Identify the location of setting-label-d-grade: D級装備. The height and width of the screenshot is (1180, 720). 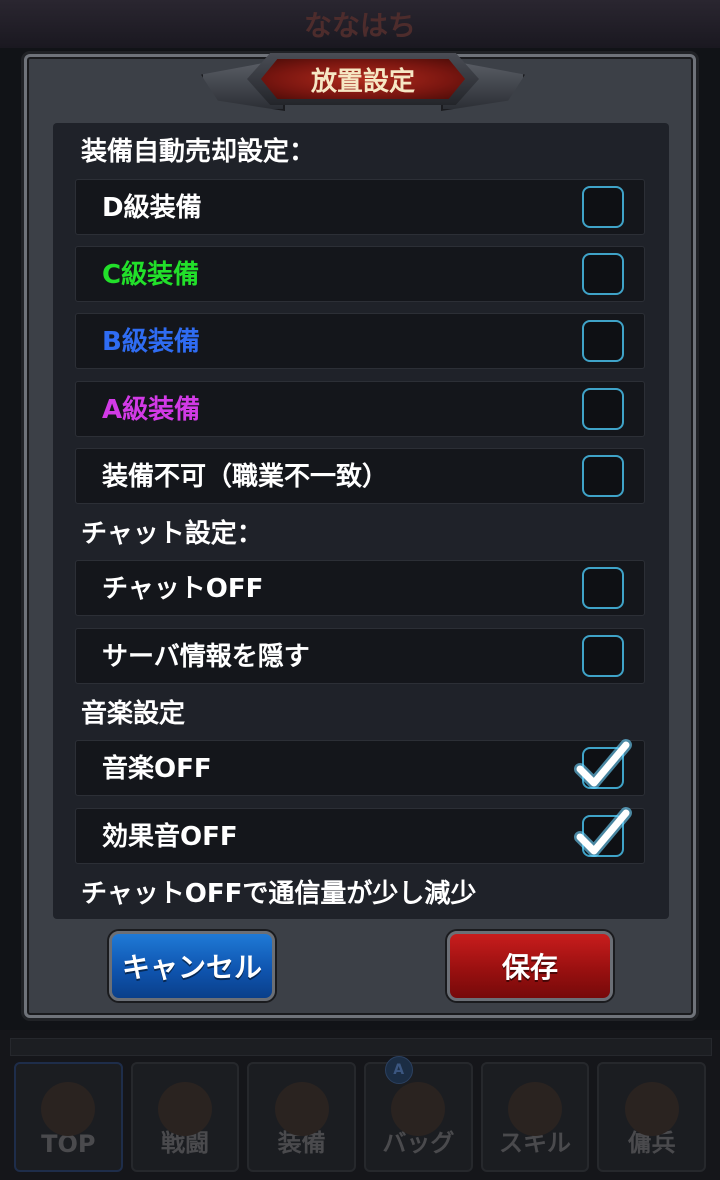
(152, 208).